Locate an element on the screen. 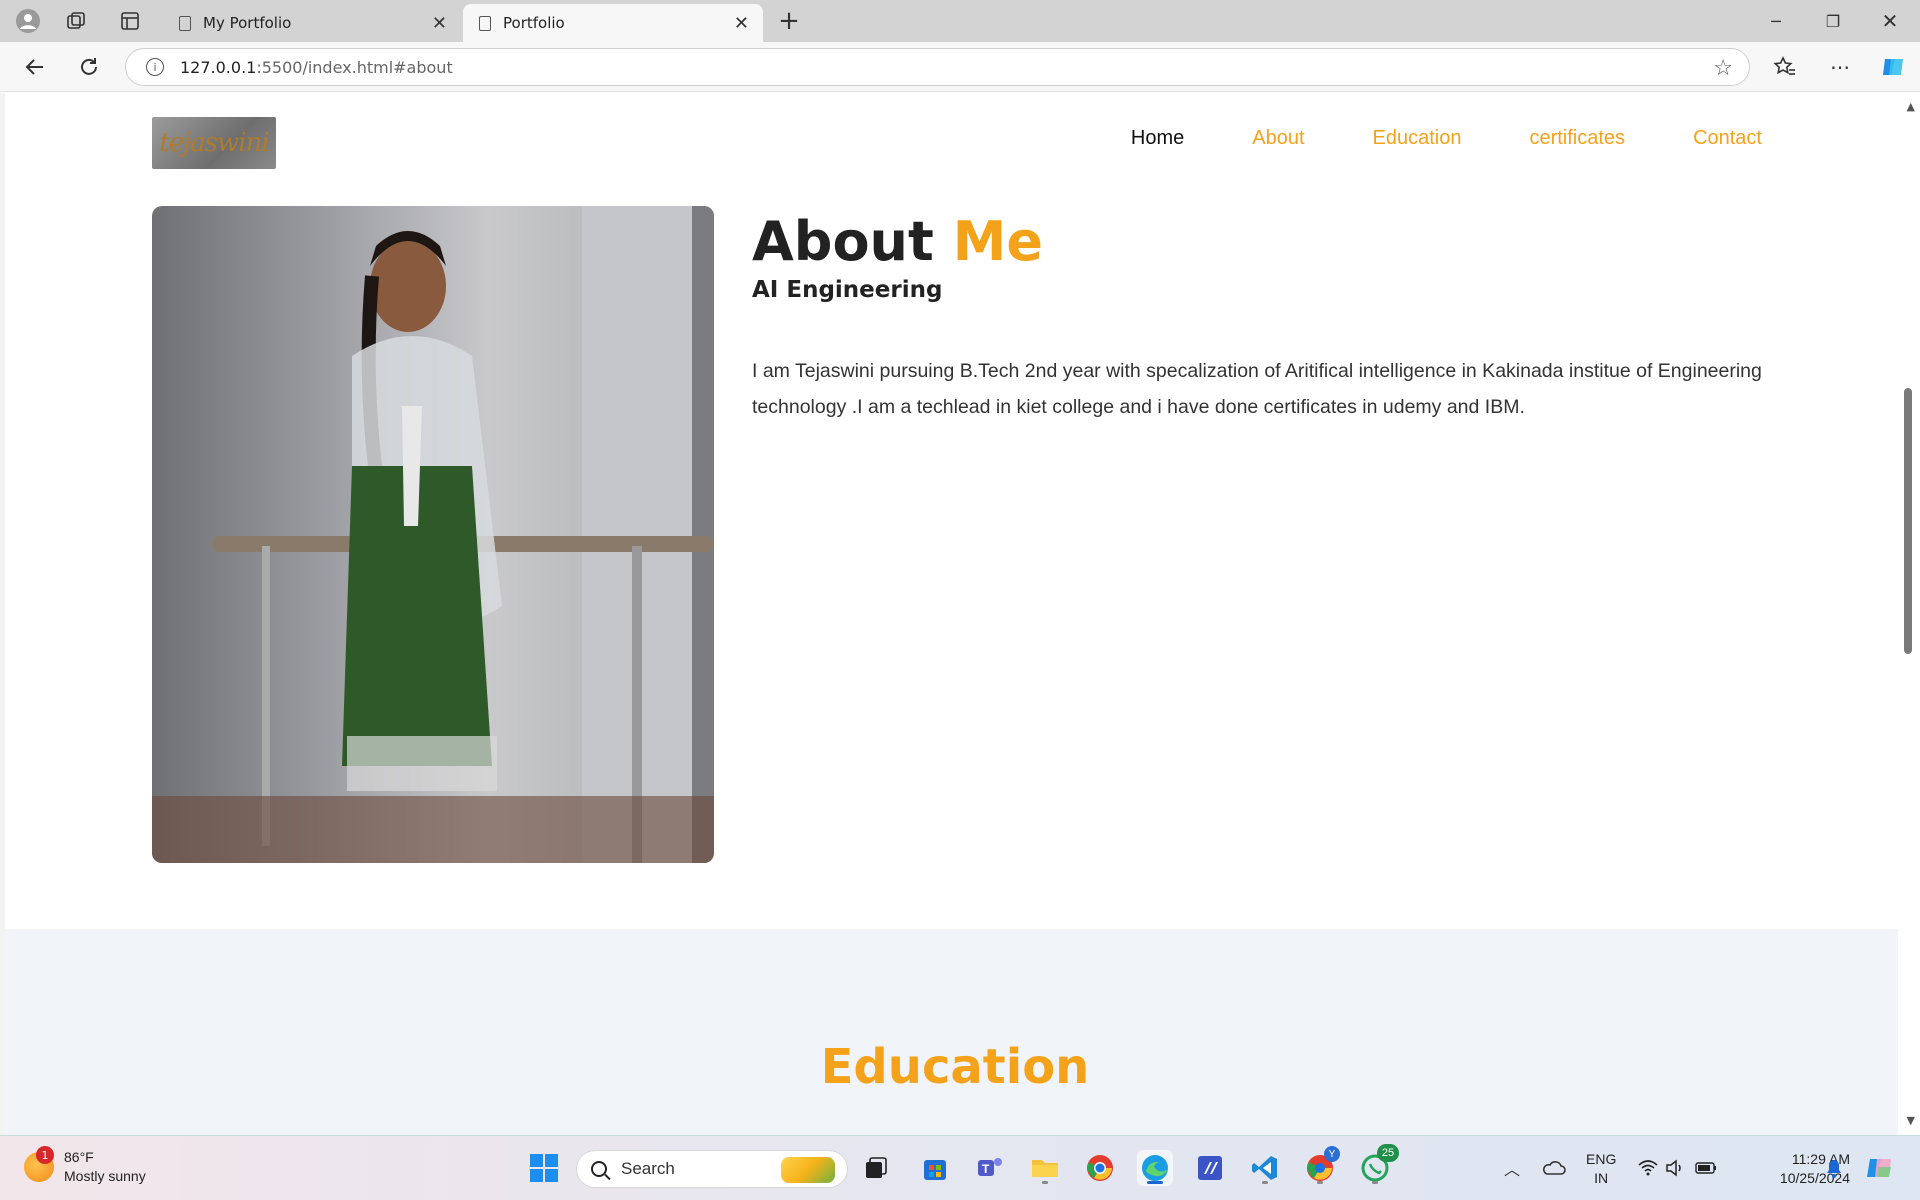  back-arrow-icon is located at coordinates (35, 67).